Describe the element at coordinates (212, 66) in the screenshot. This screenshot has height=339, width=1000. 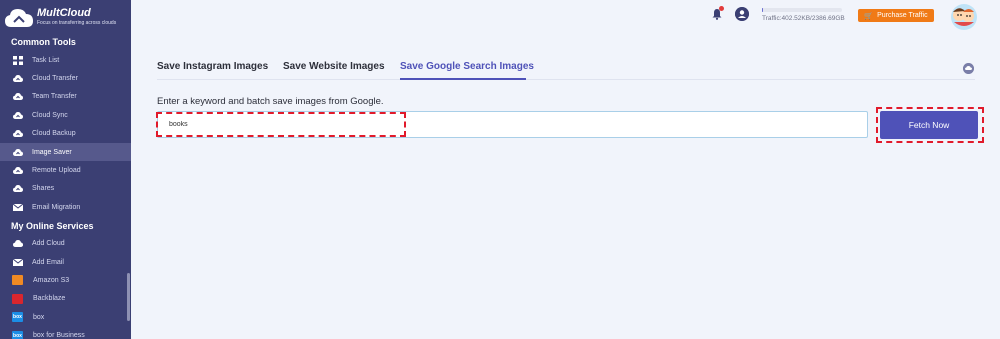
I see `tab-instagram-images: Save Instagram Images` at that location.